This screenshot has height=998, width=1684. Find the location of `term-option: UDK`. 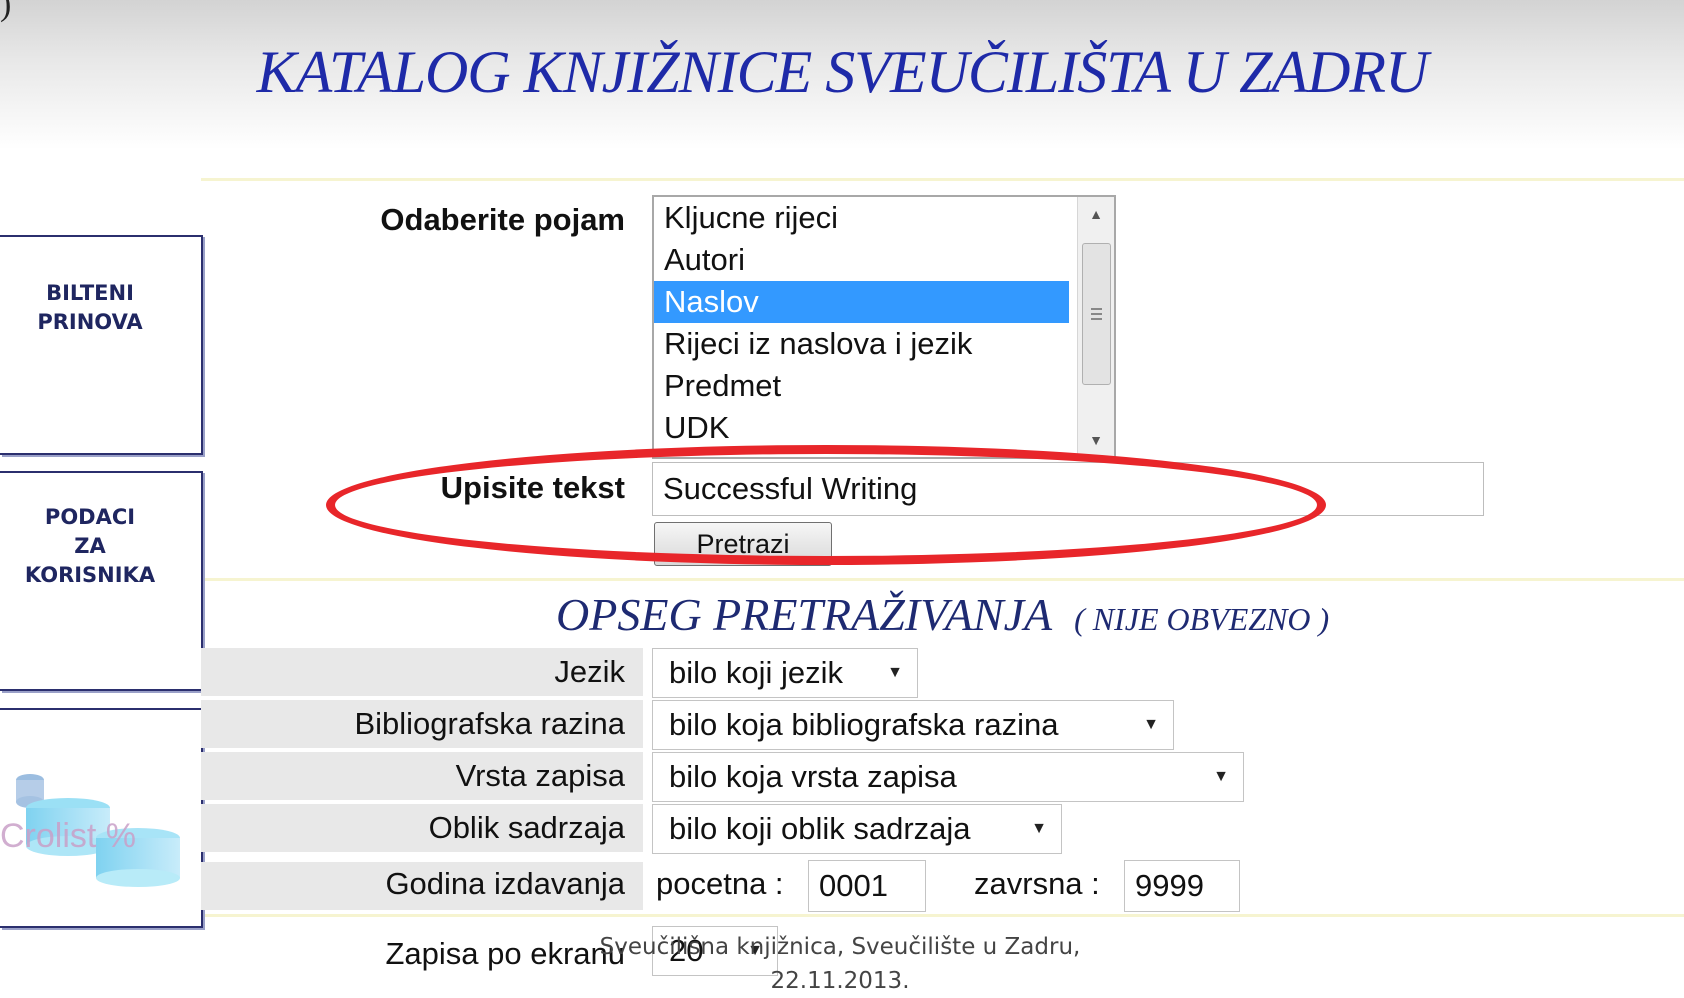

term-option: UDK is located at coordinates (861, 428).